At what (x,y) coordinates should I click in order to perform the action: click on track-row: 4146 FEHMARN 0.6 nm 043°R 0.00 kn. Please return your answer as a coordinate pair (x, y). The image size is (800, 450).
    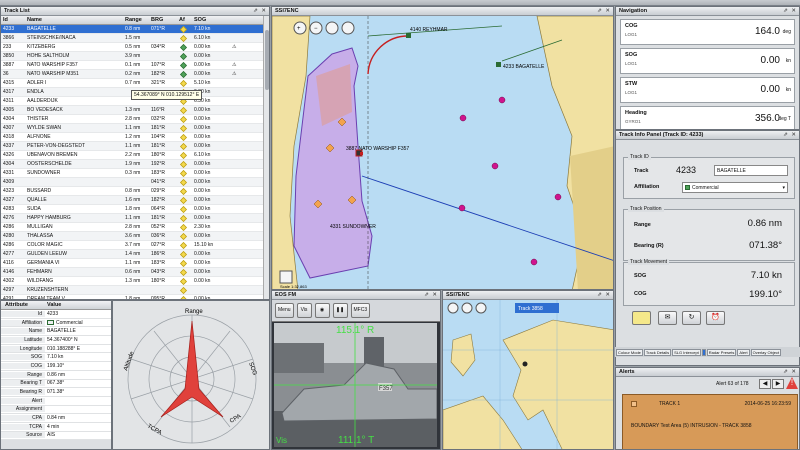
    Looking at the image, I should click on (135, 272).